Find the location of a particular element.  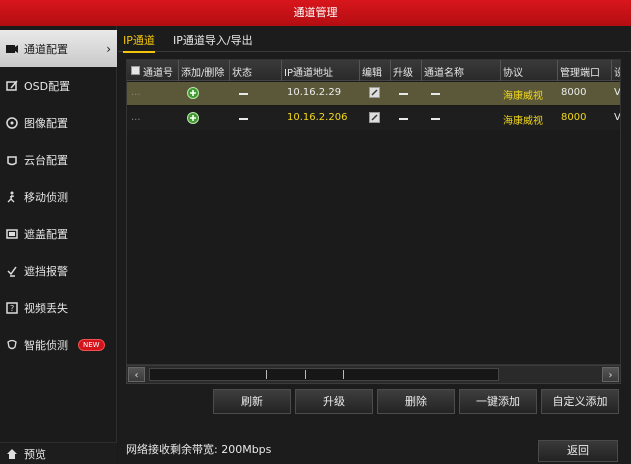

table-header: 通道号 添加/删除 状态 IP通道地址 编辑 升级 通道名称 协议 管理端口 设 is located at coordinates (373, 70).